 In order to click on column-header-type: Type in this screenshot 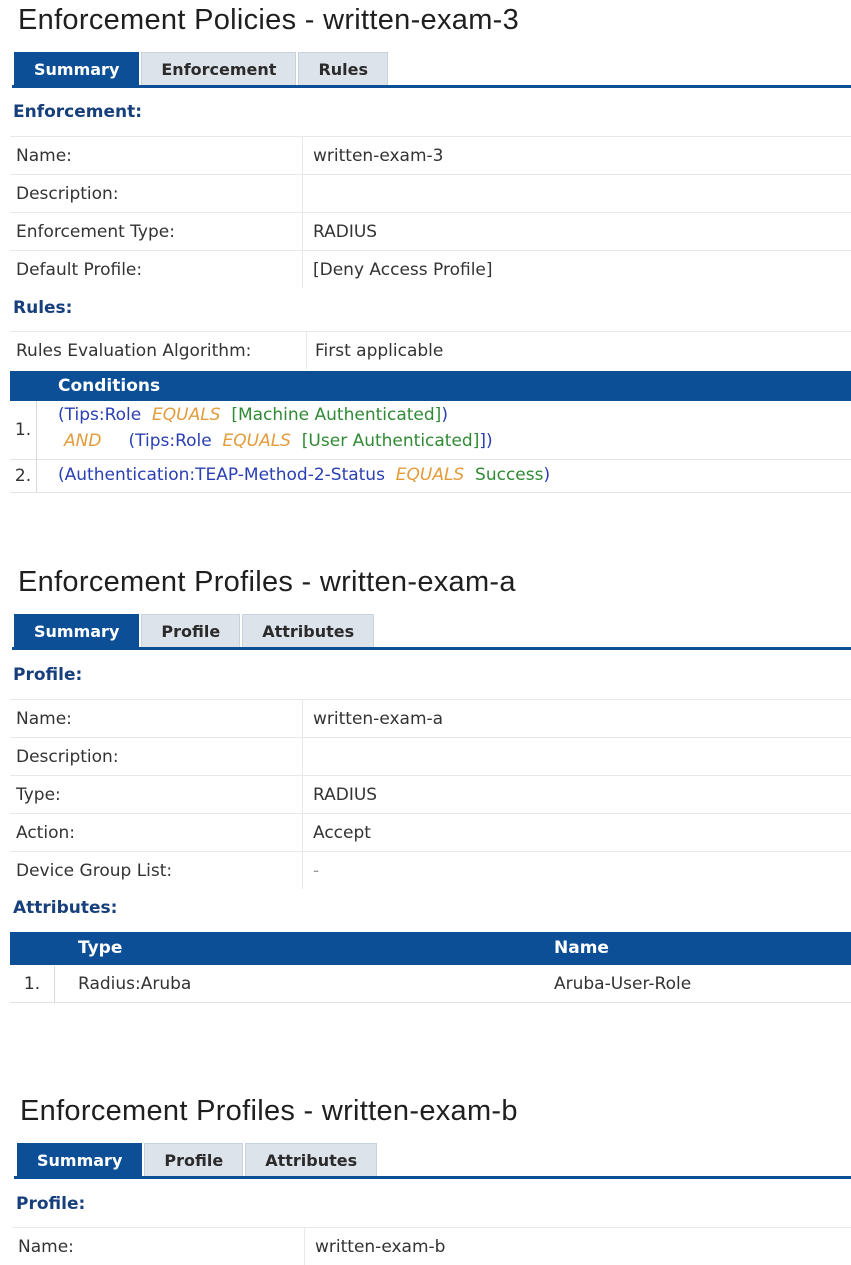, I will do `click(100, 948)`.